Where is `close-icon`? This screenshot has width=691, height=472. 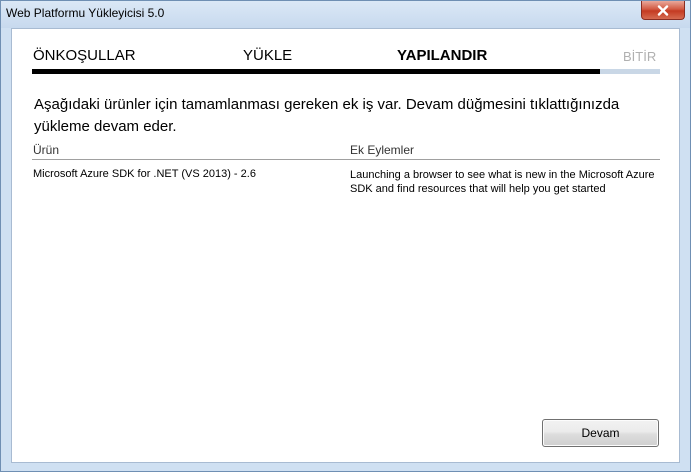
close-icon is located at coordinates (663, 10).